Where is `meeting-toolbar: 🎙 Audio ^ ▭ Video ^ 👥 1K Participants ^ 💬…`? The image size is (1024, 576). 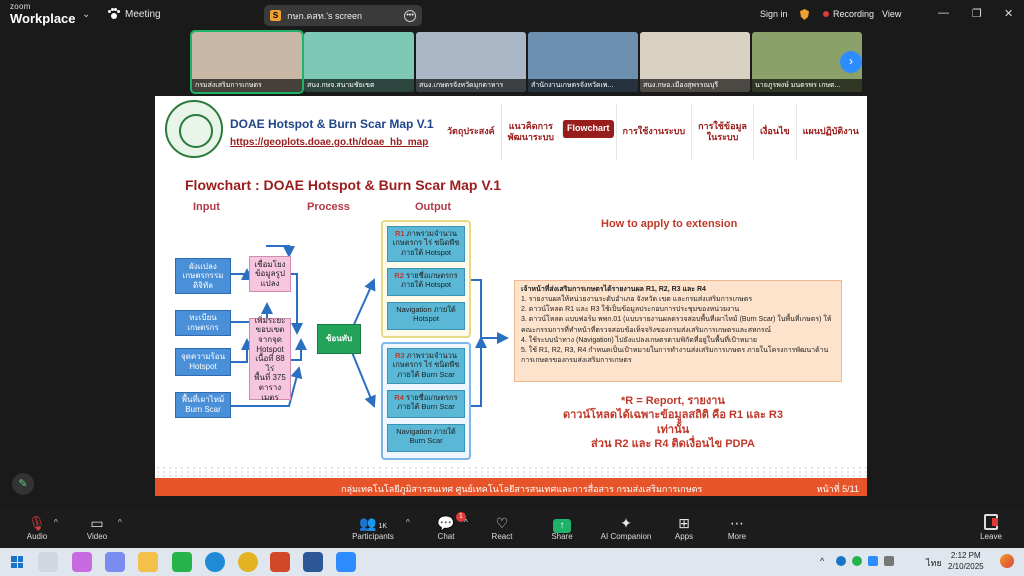
meeting-toolbar: 🎙 Audio ^ ▭ Video ^ 👥 1K Participants ^ 💬… is located at coordinates (512, 529).